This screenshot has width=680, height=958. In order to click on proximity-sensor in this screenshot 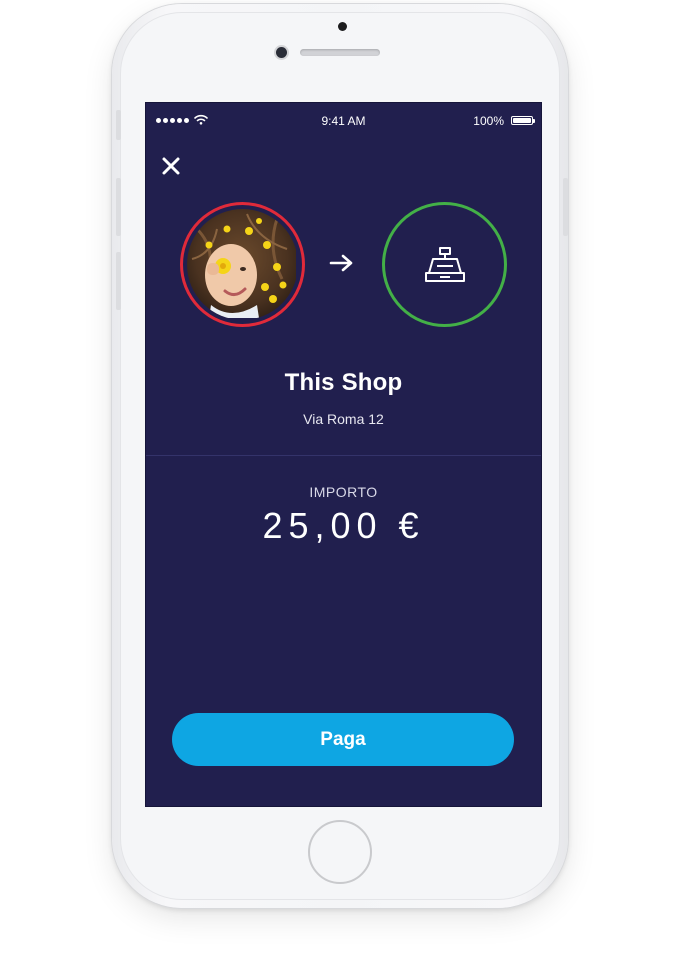, I will do `click(342, 26)`.